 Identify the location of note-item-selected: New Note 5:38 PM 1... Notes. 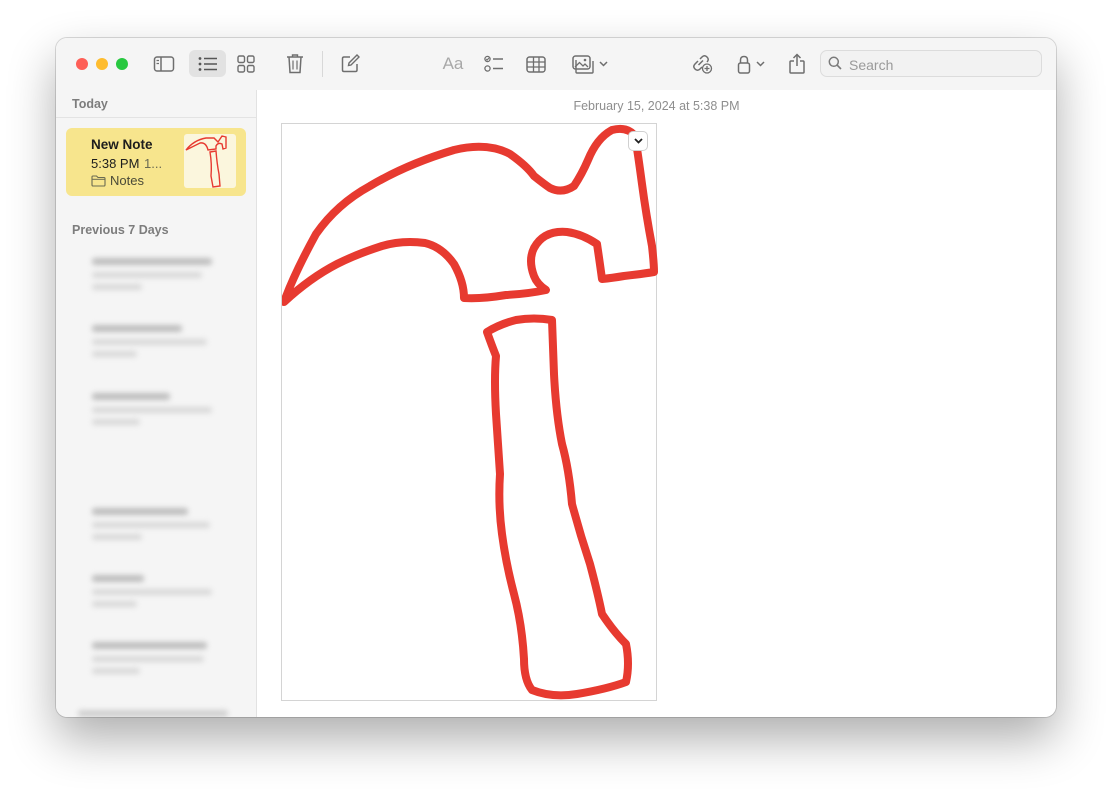
(156, 162).